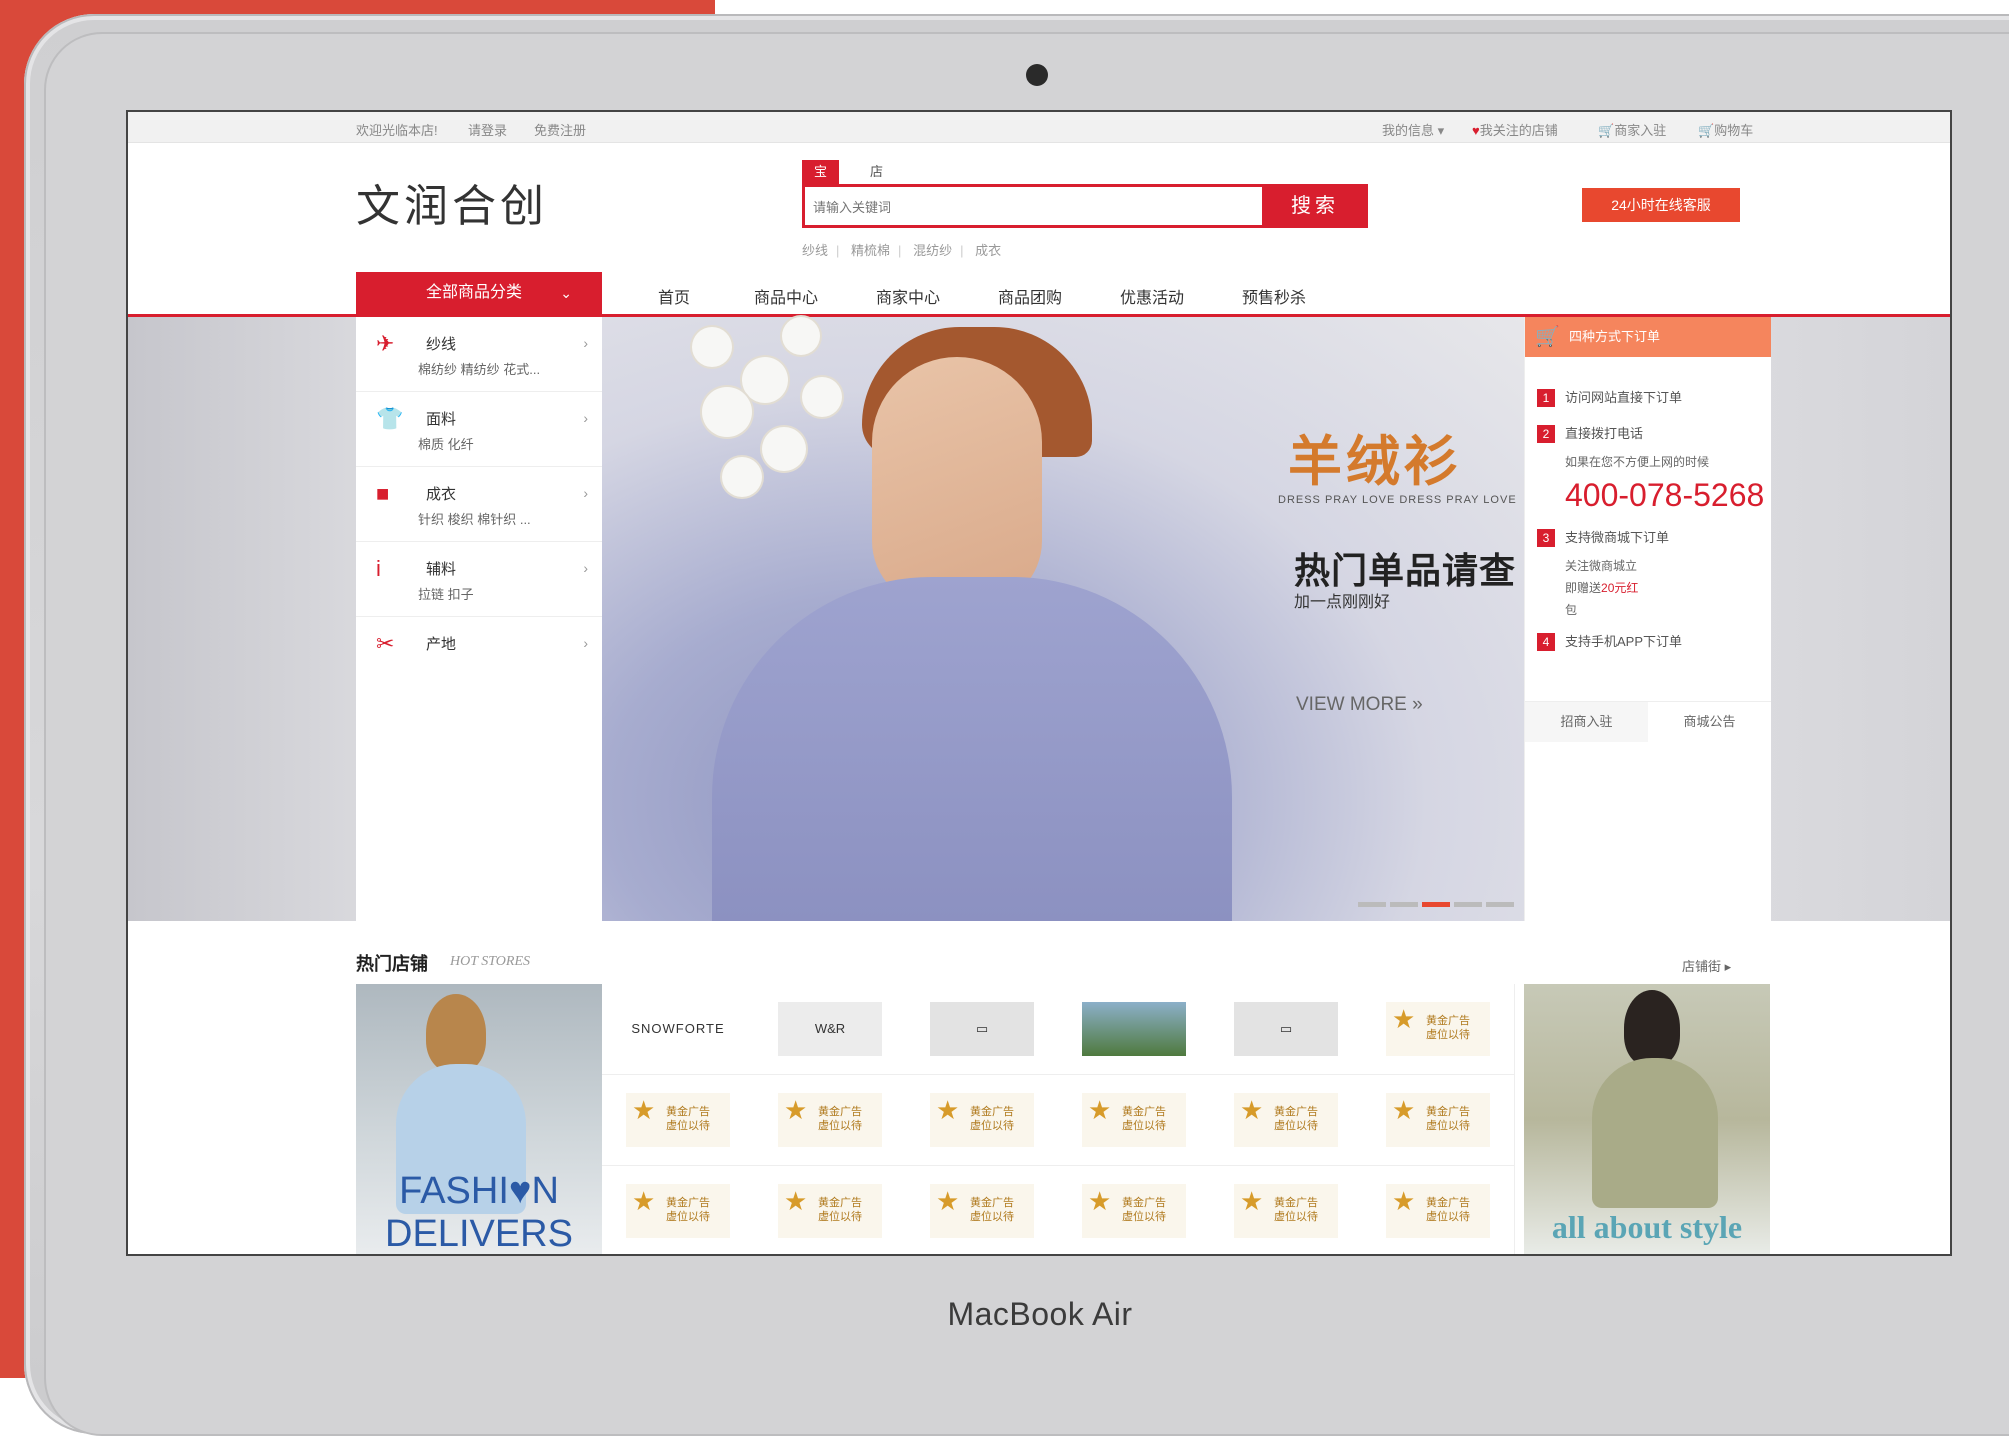 This screenshot has width=2009, height=1436. I want to click on wechat-note: 包, so click(1571, 610).